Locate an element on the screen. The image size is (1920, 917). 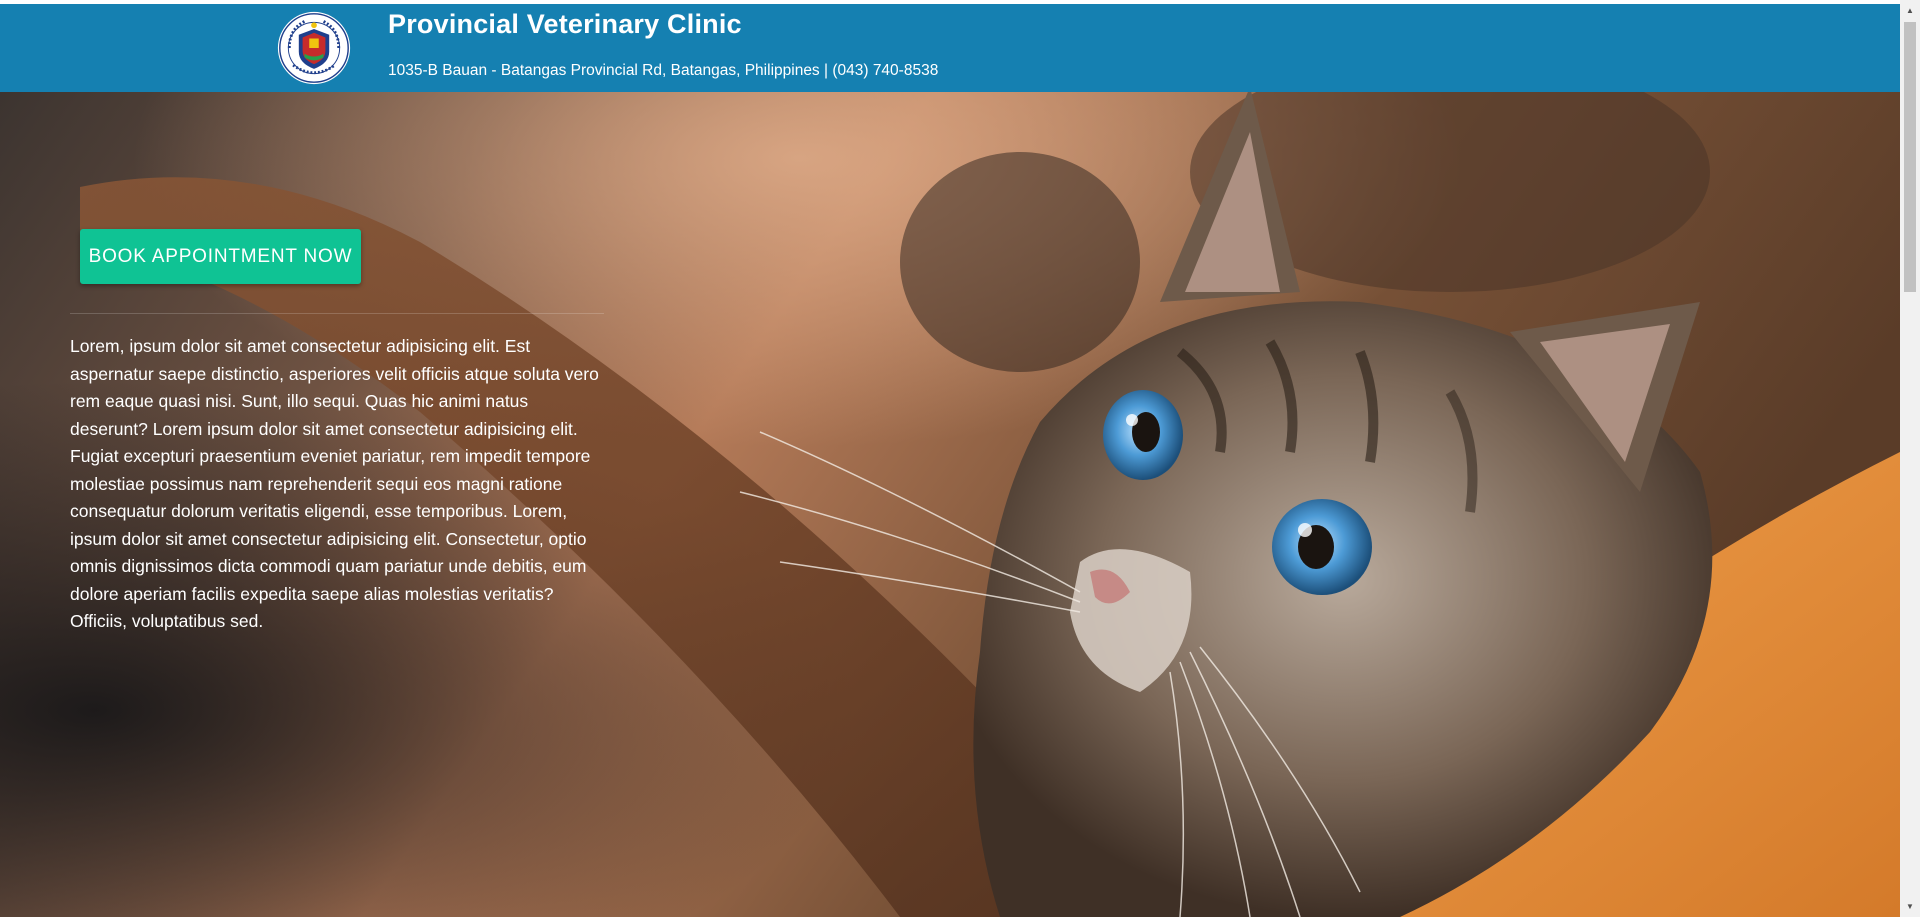
triangle-up-icon: ▲ is located at coordinates (1910, 10).